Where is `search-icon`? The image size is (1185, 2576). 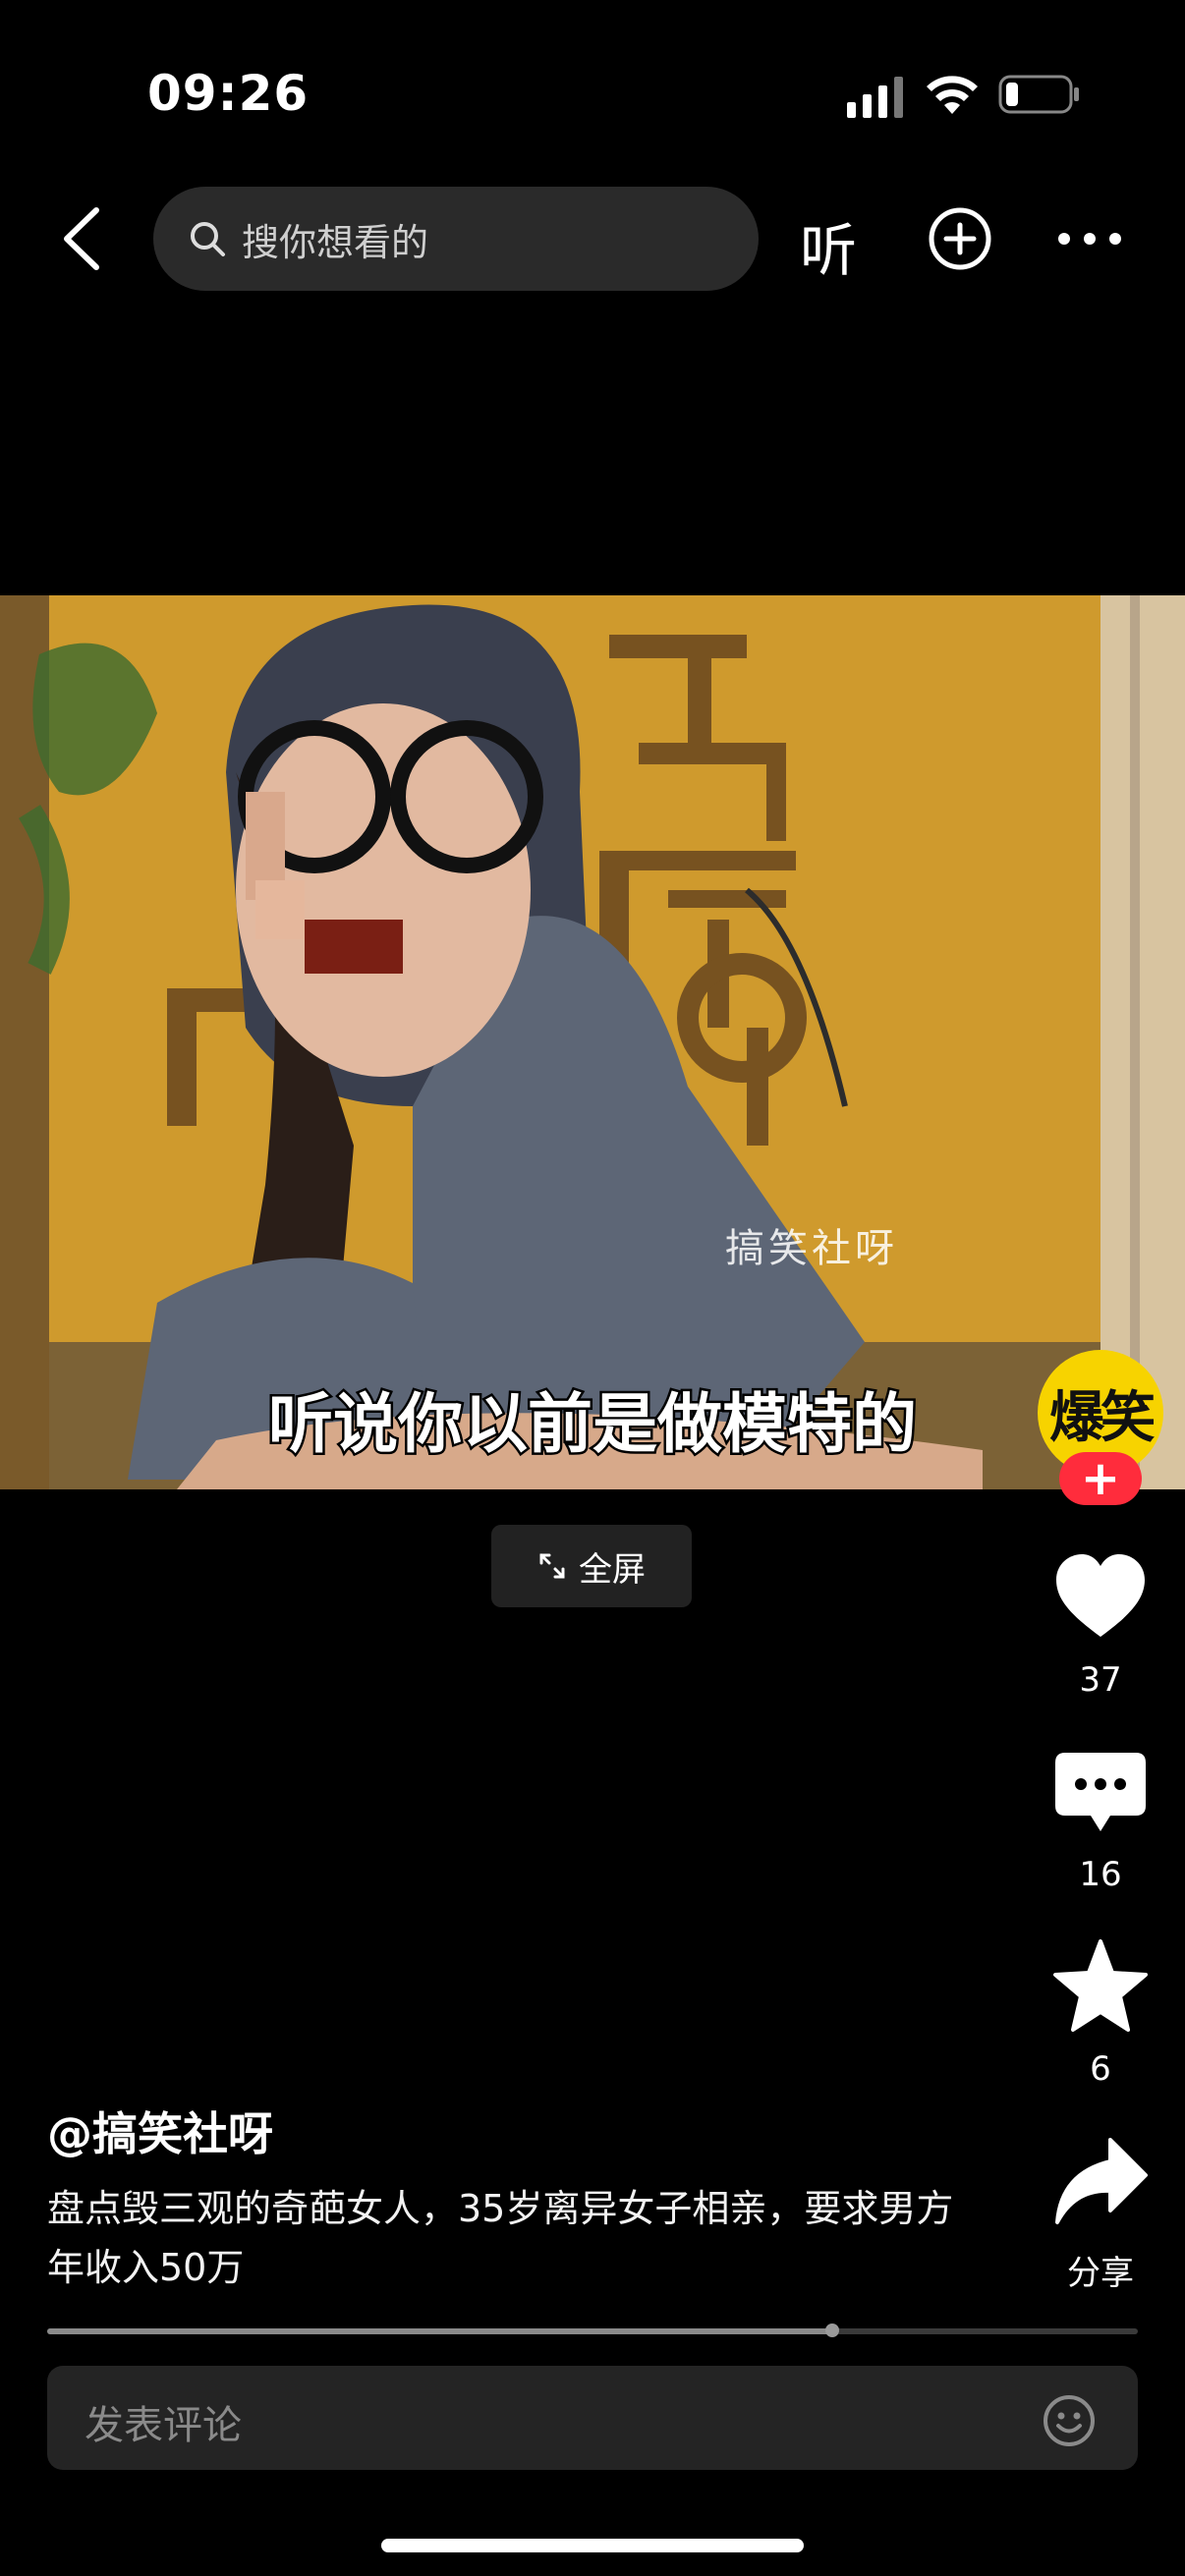
search-icon is located at coordinates (208, 239).